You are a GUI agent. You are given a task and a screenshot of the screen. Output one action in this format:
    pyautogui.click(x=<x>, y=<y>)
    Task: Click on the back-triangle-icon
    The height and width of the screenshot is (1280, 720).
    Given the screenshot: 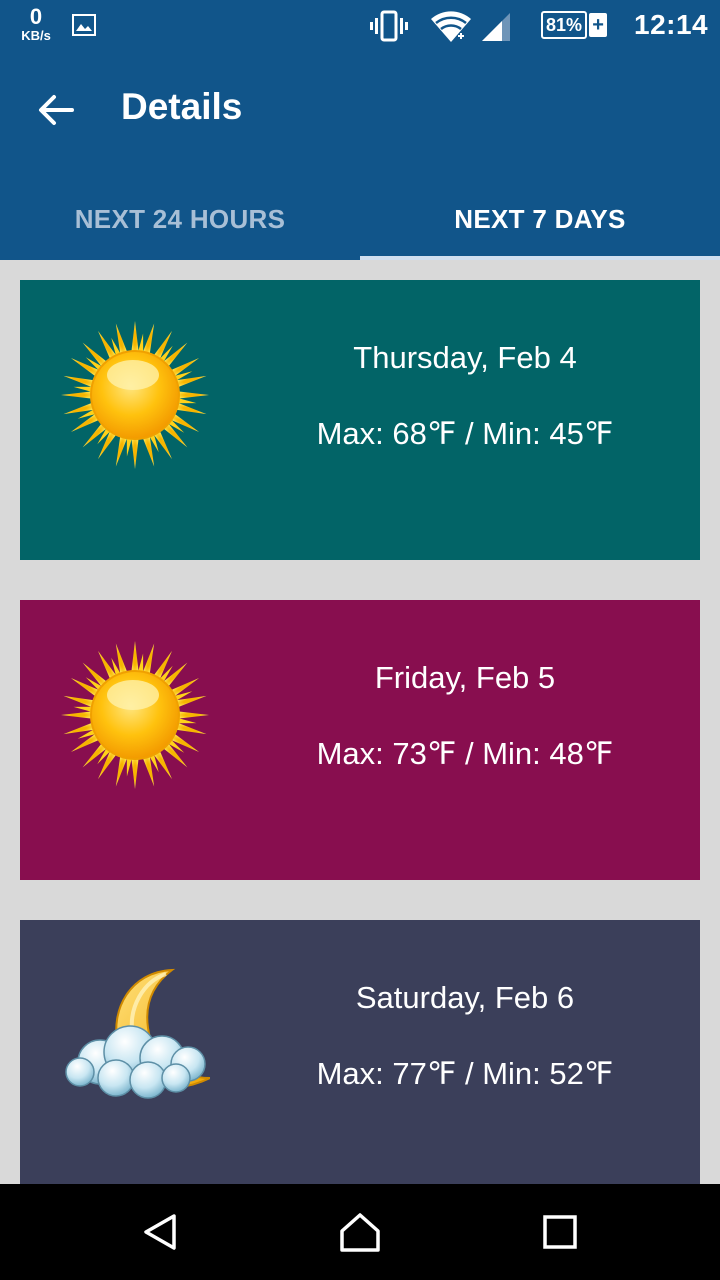 What is the action you would take?
    pyautogui.click(x=160, y=1232)
    